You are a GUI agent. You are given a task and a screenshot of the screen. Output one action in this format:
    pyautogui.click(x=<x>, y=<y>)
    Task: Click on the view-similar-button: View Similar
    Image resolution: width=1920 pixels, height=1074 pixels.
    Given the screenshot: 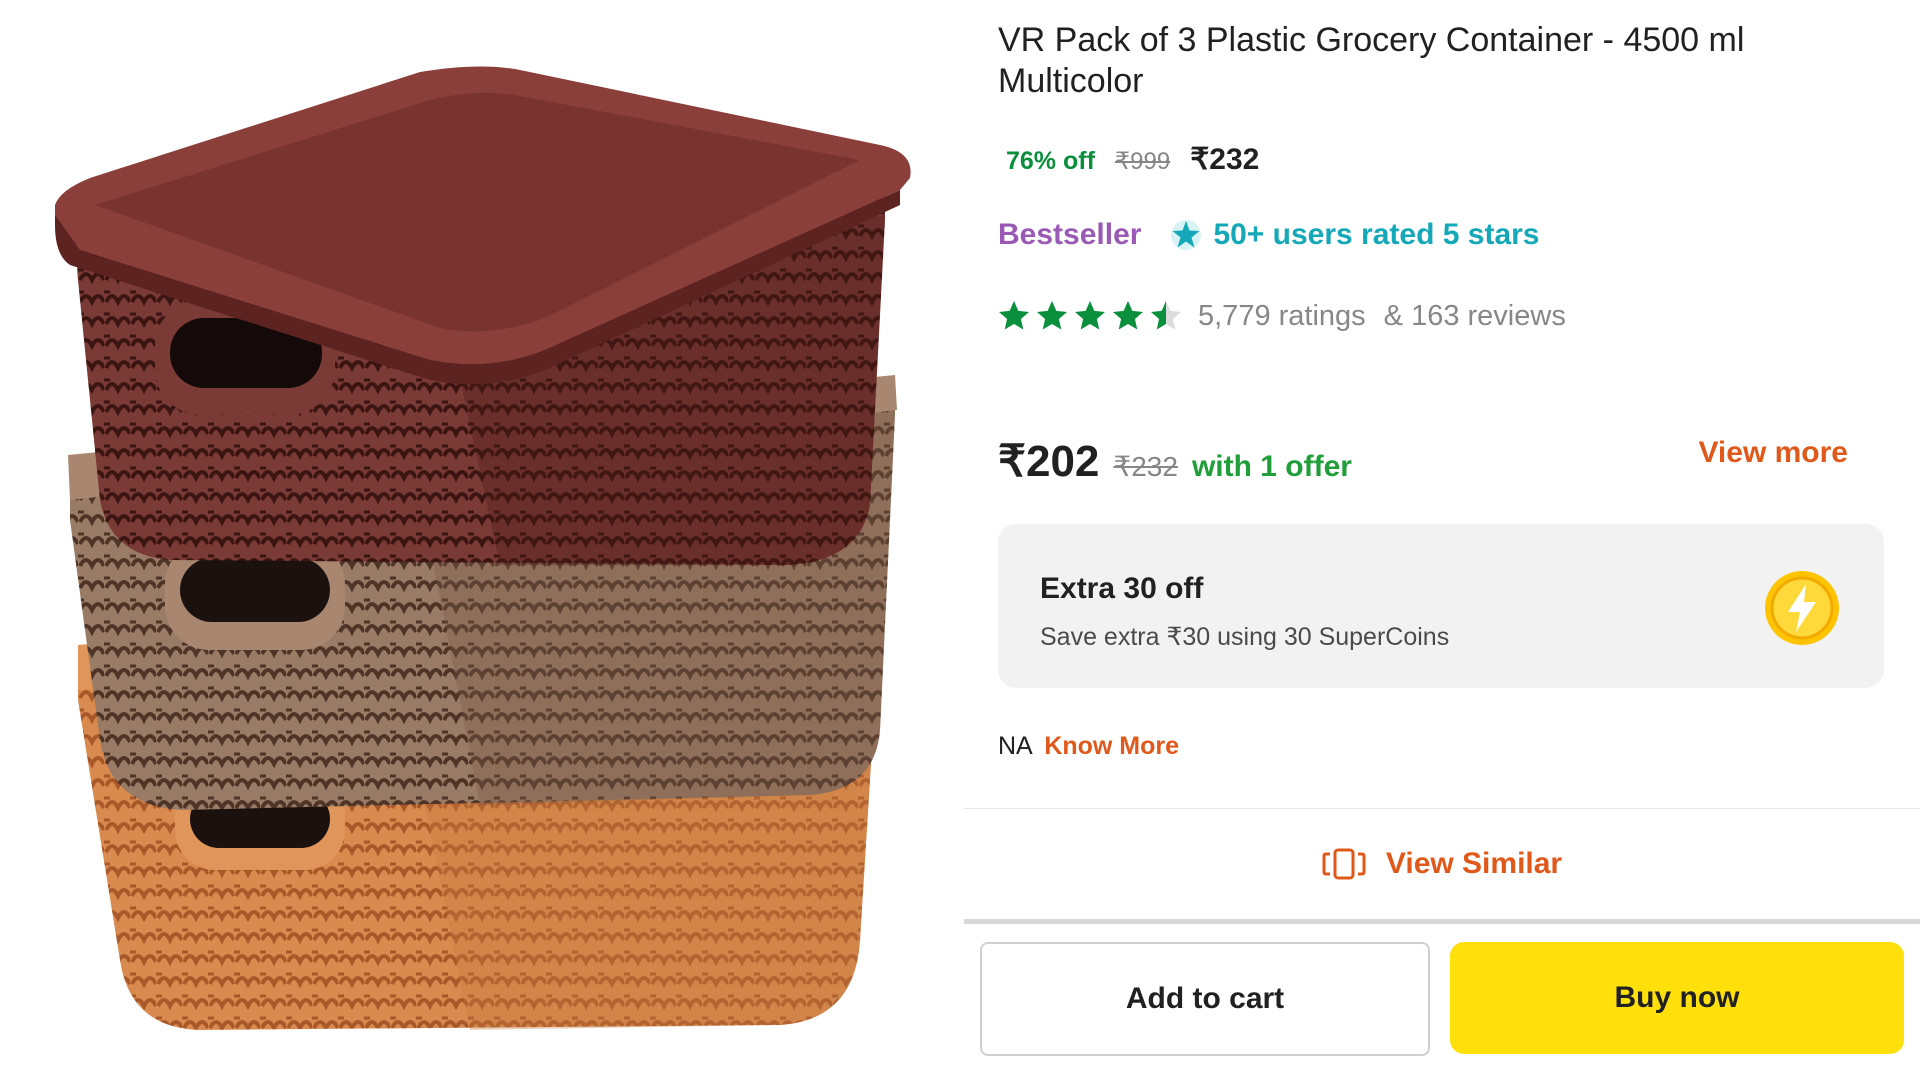 What is the action you would take?
    pyautogui.click(x=1442, y=866)
    